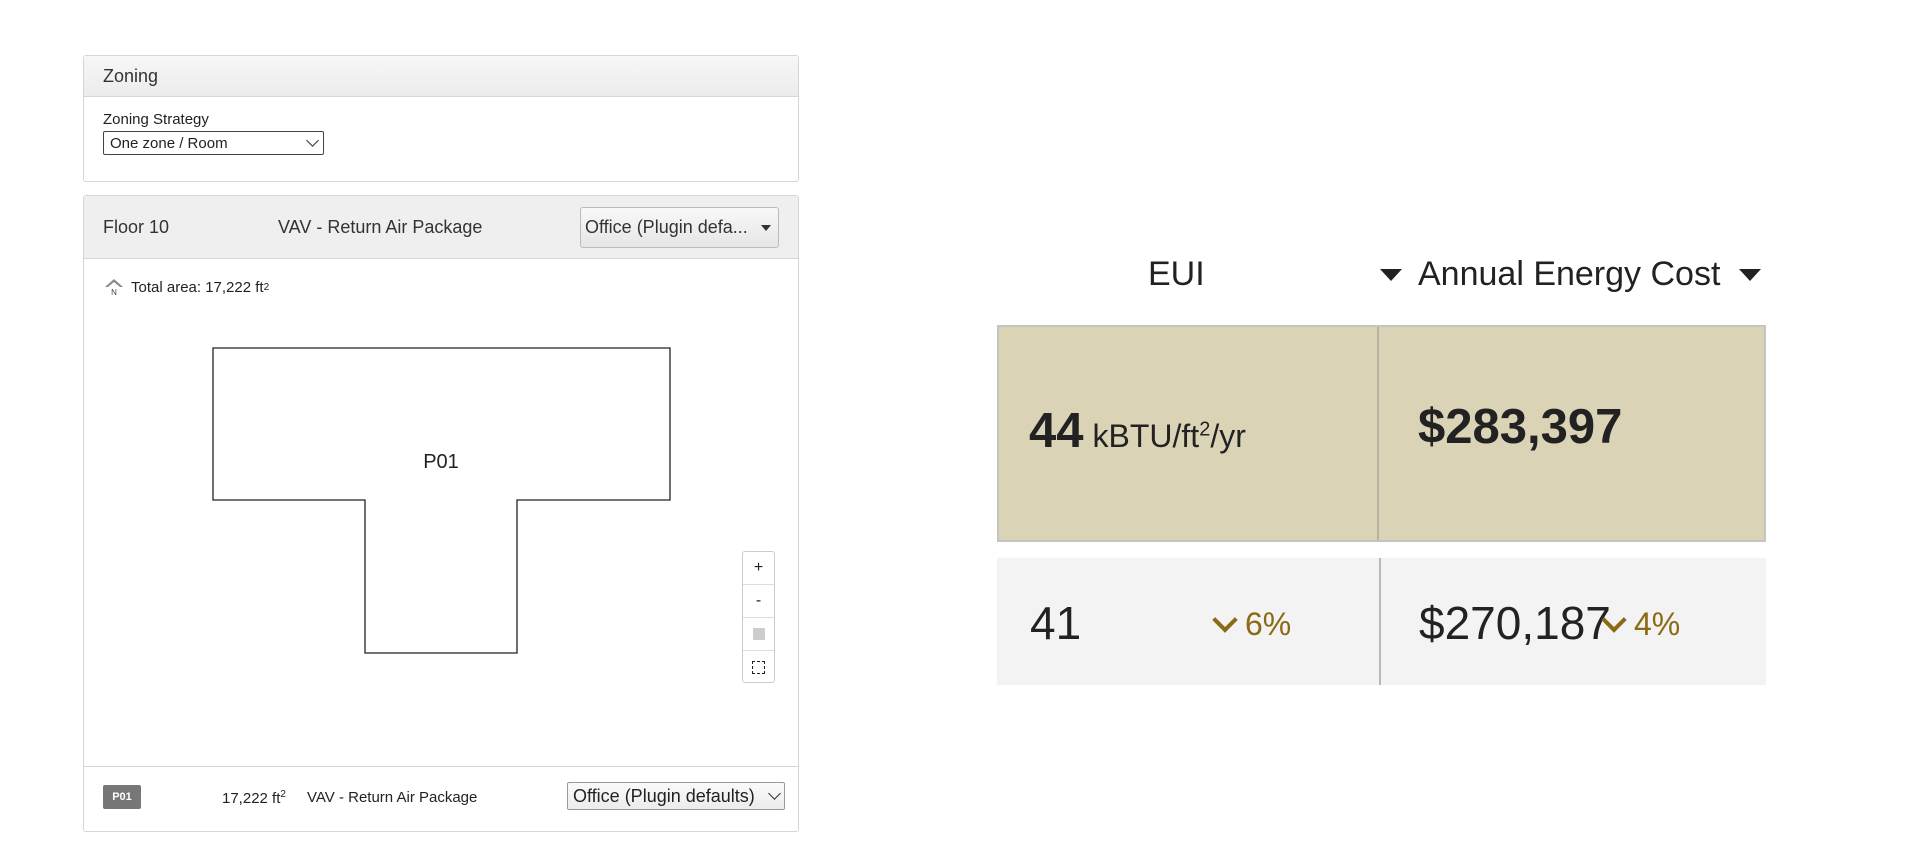  What do you see at coordinates (1381, 433) in the screenshot?
I see `current-metrics: 44 kBTU/ft2/yr $283,397` at bounding box center [1381, 433].